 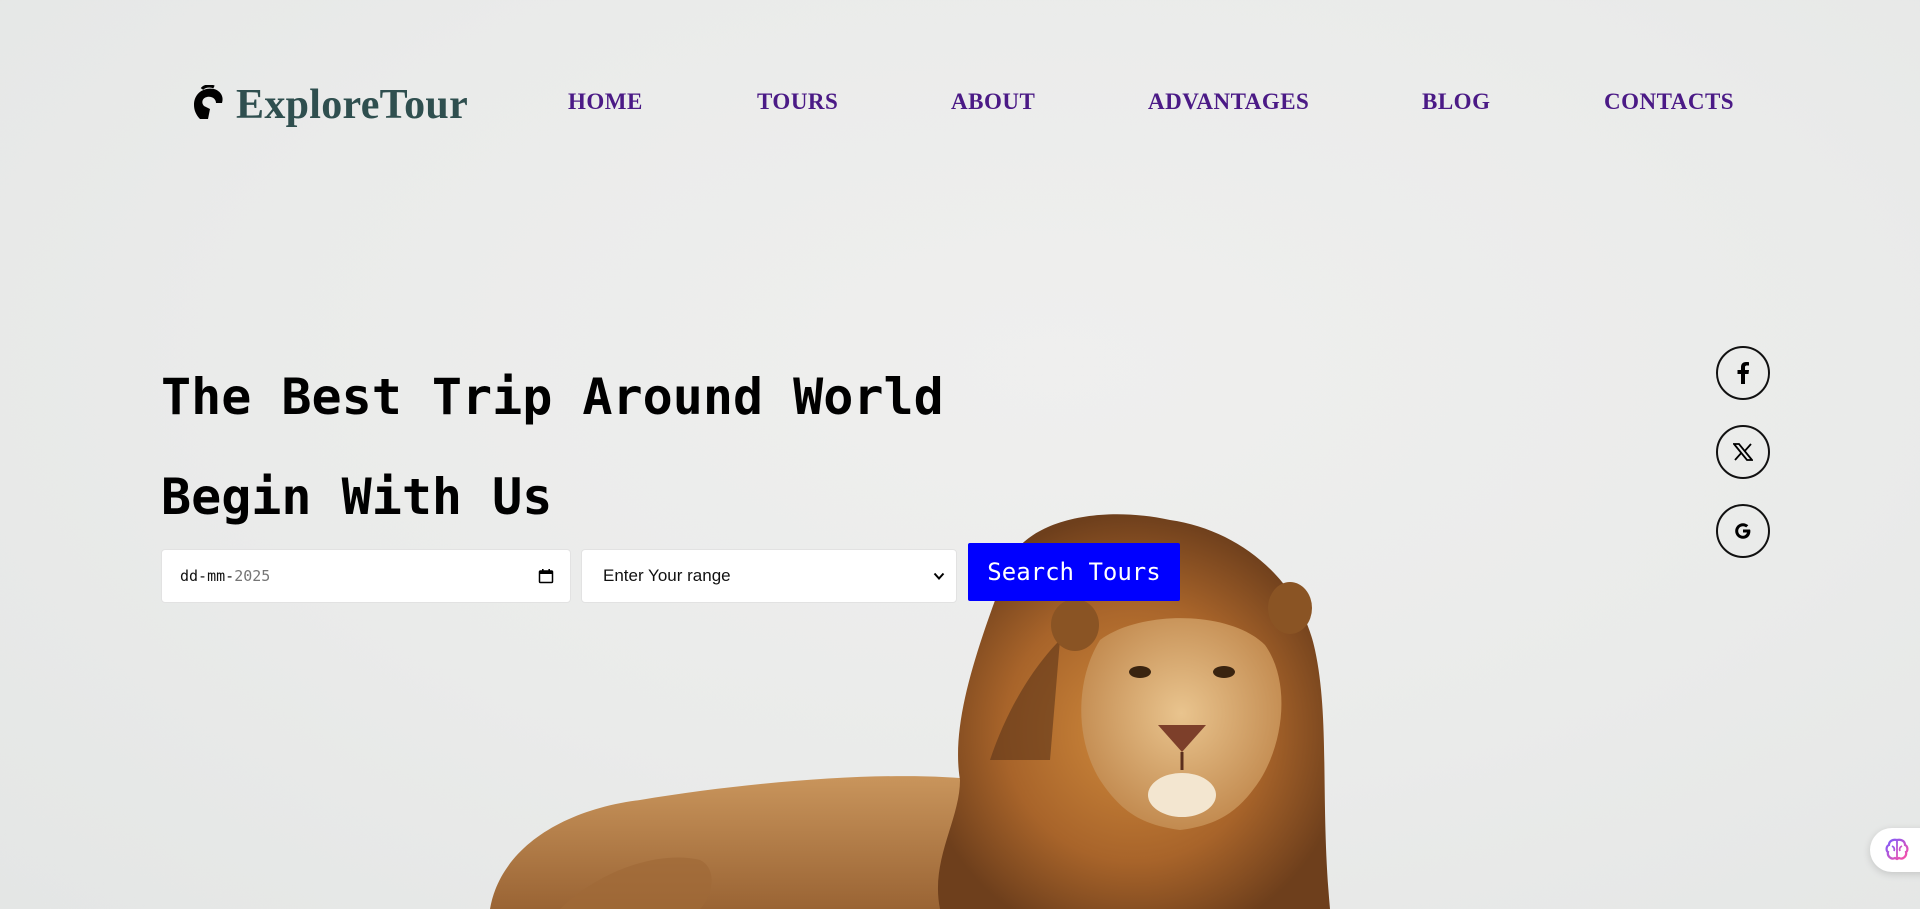 I want to click on facebook-icon, so click(x=1743, y=373).